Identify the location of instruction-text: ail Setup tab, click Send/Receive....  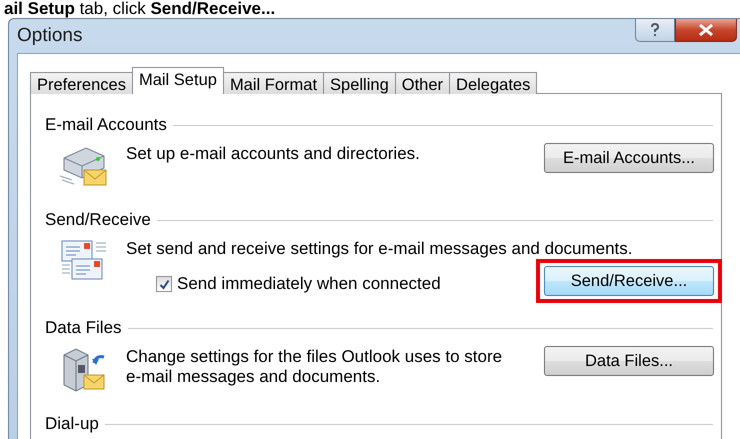
(139, 9).